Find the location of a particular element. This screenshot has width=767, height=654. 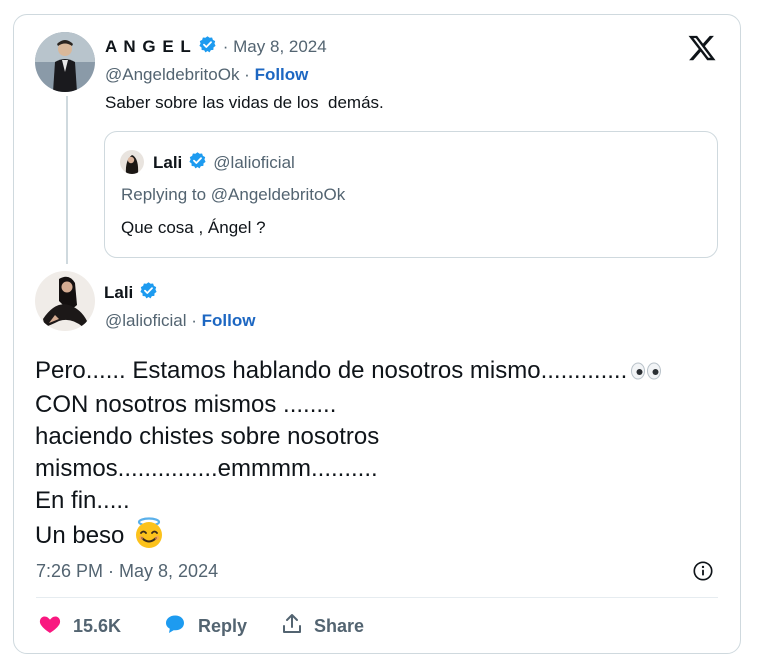

tweet-date: · May 8, 2024 is located at coordinates (275, 47).